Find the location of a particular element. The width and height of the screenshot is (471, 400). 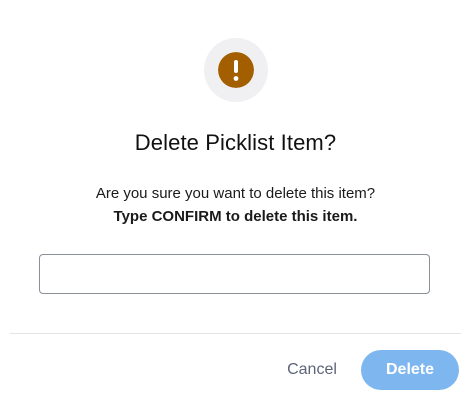

footer-divider is located at coordinates (235, 333).